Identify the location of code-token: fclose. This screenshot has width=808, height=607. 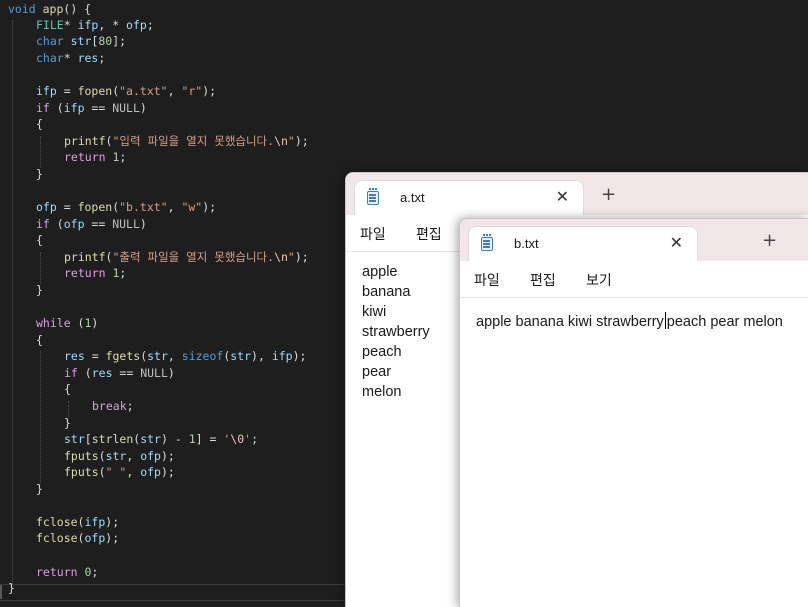
(57, 522).